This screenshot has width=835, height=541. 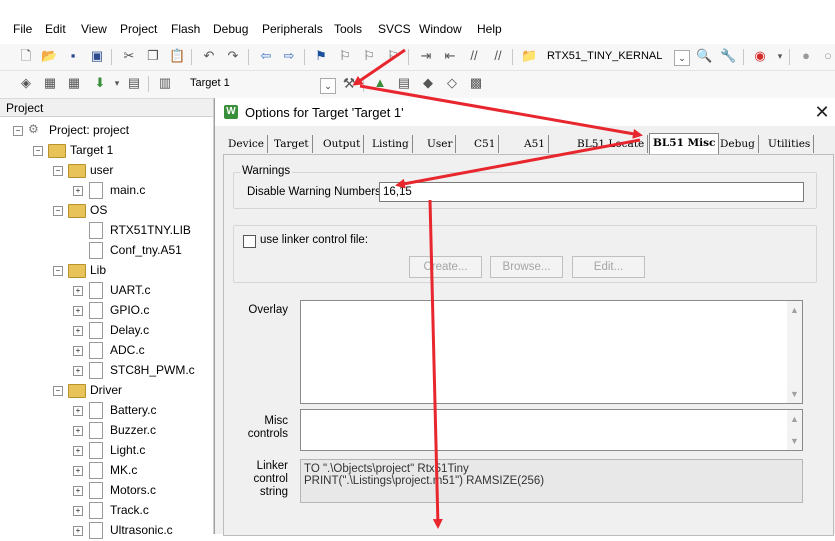 I want to click on tab-utilities: Utilities, so click(x=790, y=144).